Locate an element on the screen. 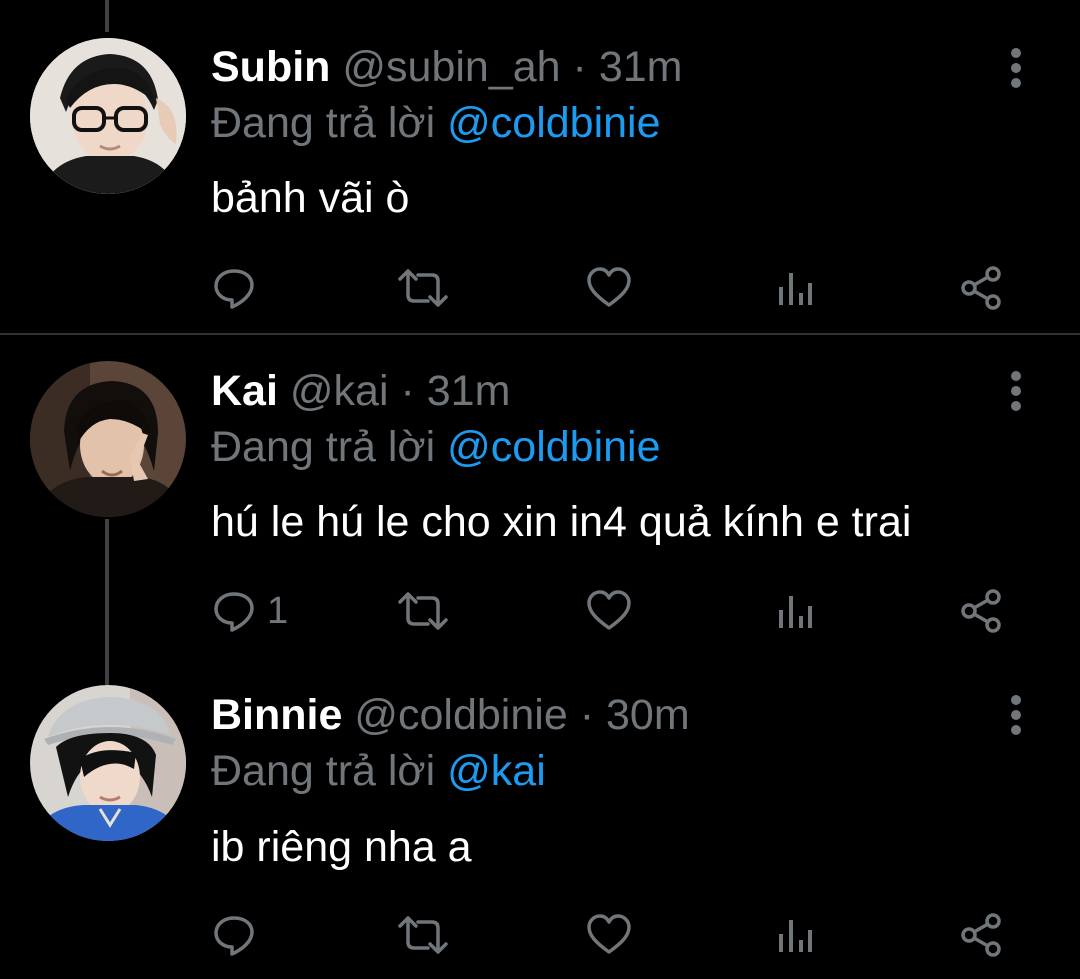 Image resolution: width=1080 pixels, height=979 pixels. tweet-text: ib riêng nha a is located at coordinates (341, 847).